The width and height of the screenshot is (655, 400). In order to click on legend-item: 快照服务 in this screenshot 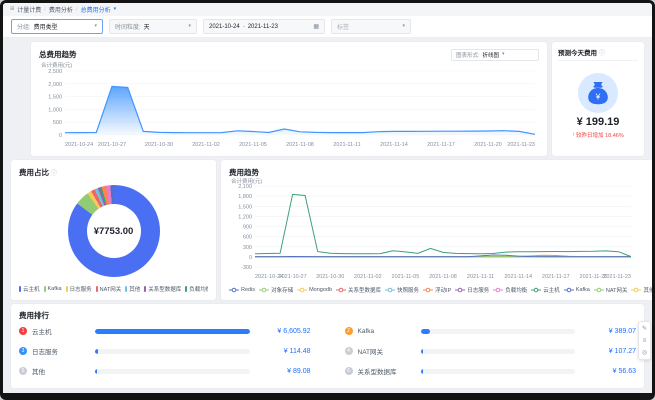, I will do `click(402, 290)`.